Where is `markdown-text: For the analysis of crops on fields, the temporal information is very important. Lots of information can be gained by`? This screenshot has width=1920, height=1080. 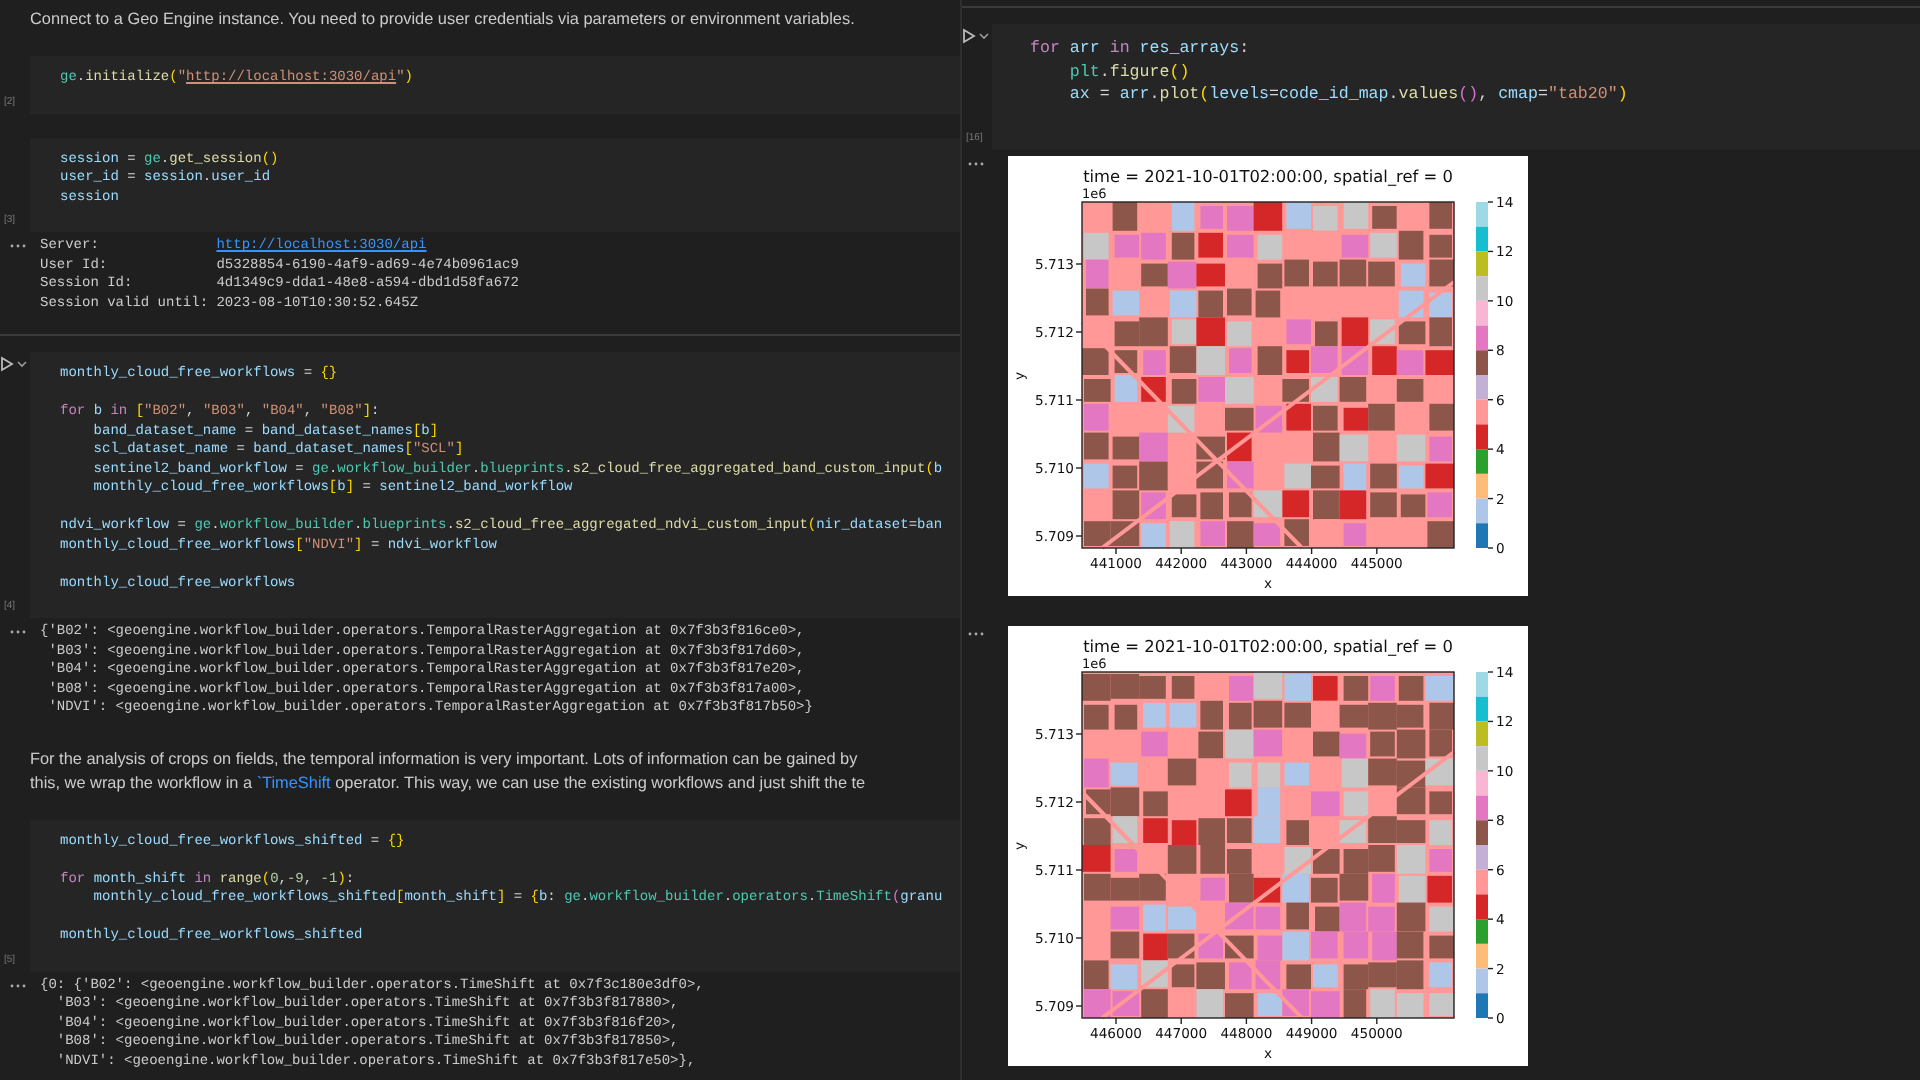
markdown-text: For the analysis of crops on fields, the temporal information is very important. Lots of information can be gained by is located at coordinates (445, 759).